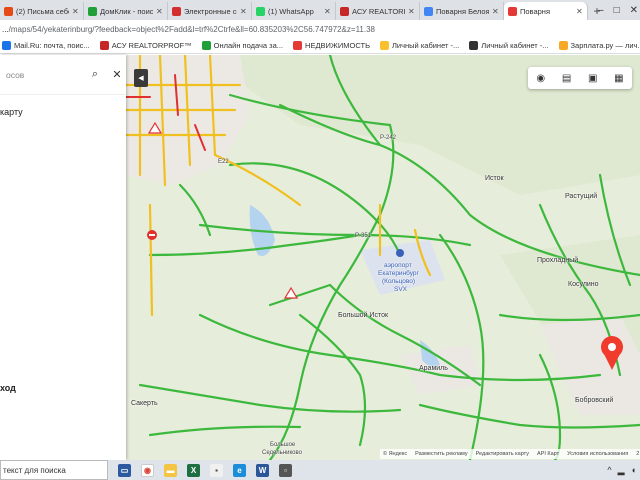 Image resolution: width=640 pixels, height=480 pixels. What do you see at coordinates (193, 470) in the screenshot?
I see `excel-icon: X` at bounding box center [193, 470].